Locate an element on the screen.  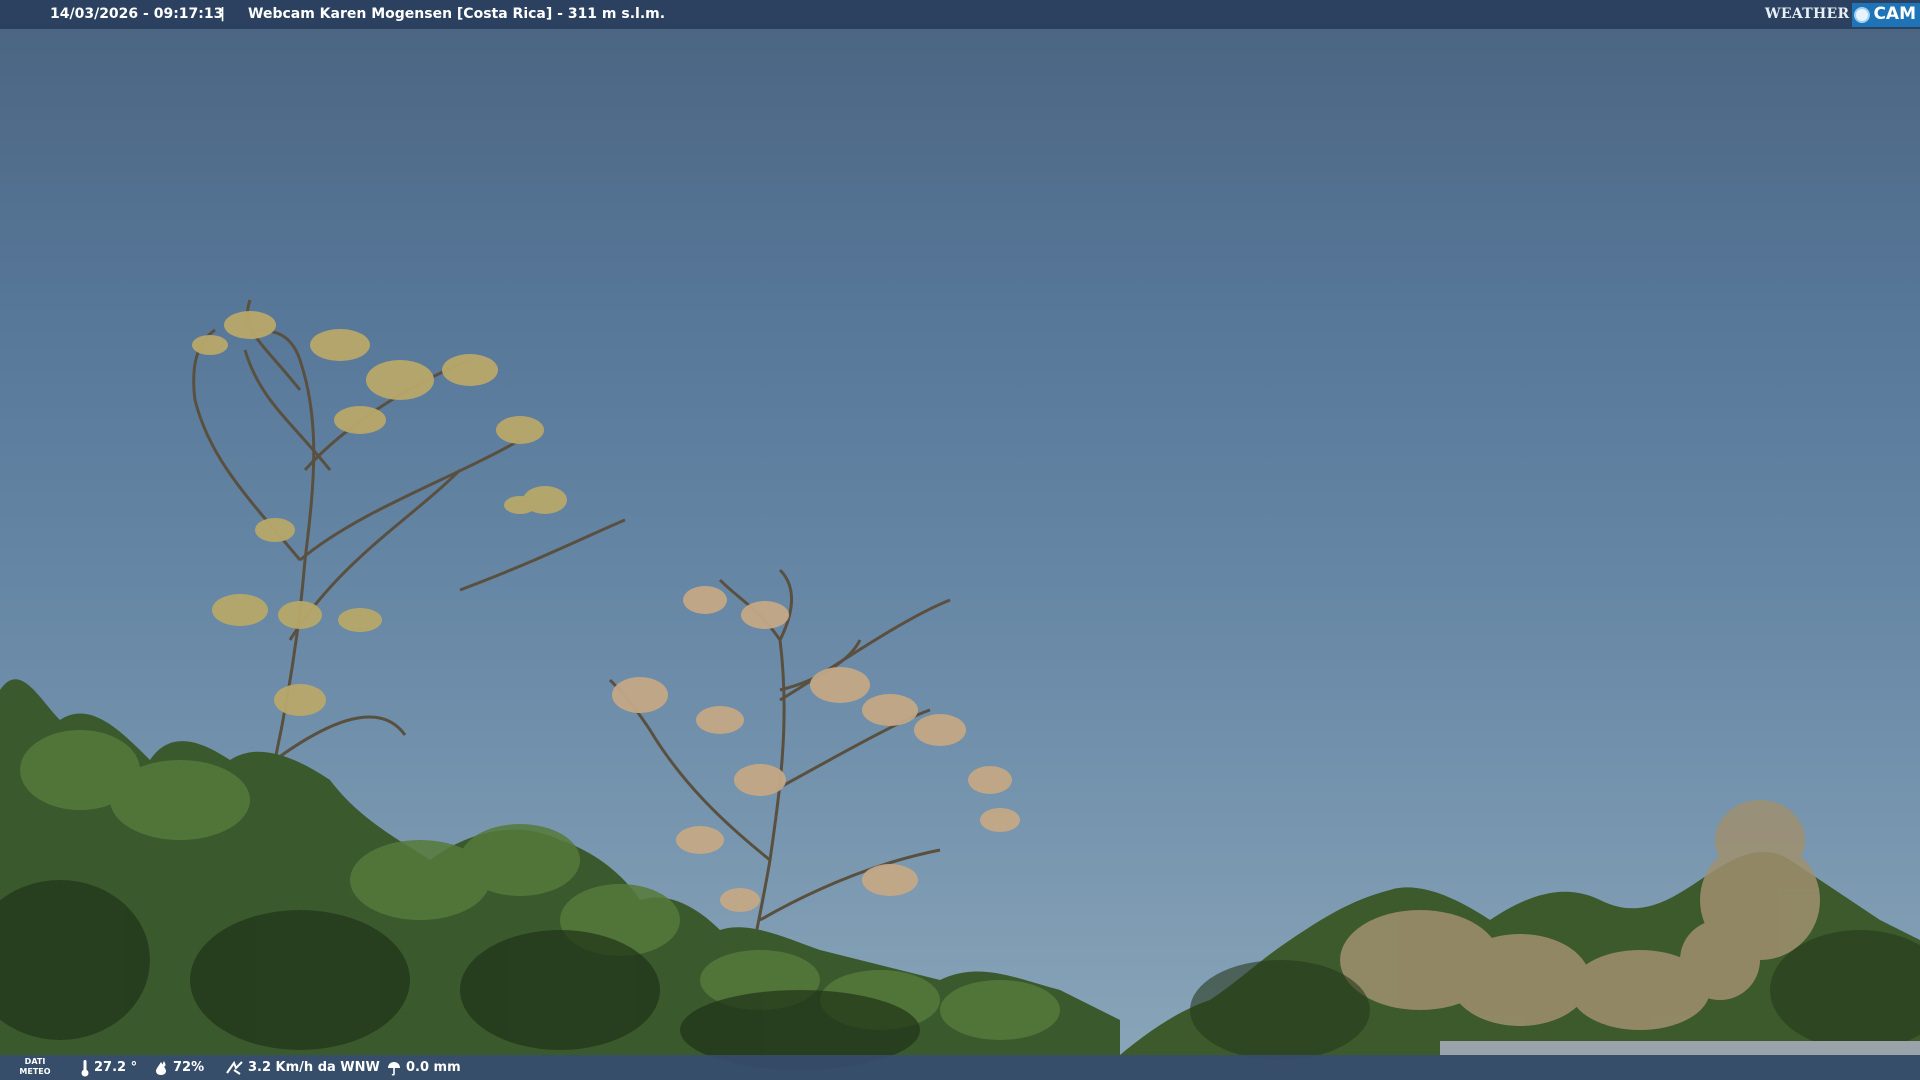
temperature-value: 27.2 ° is located at coordinates (116, 1067).